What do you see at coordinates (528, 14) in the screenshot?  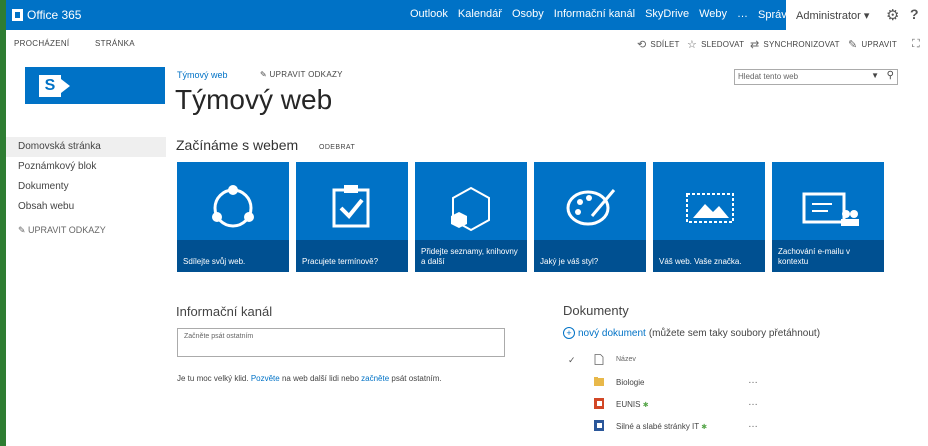 I see `suite-nav-people: Osoby` at bounding box center [528, 14].